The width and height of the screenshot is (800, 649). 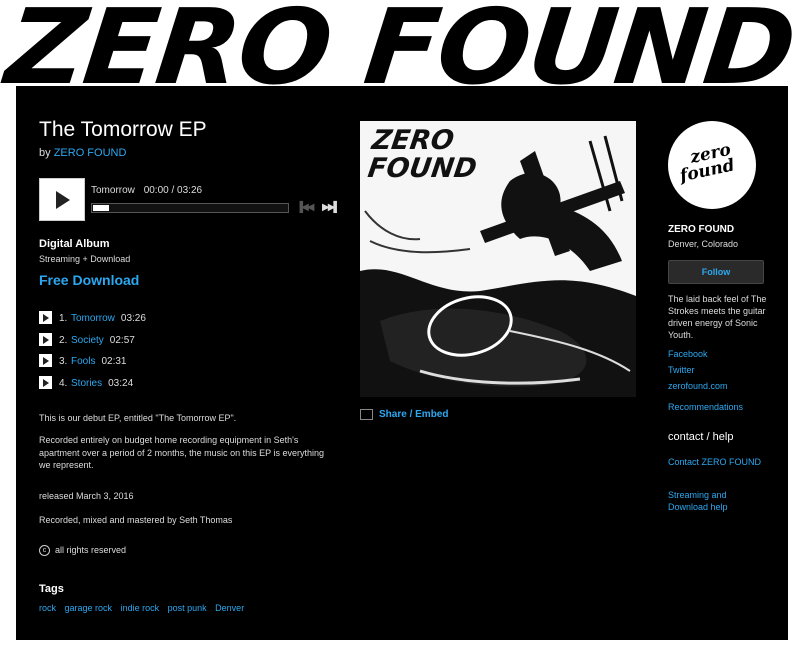 I want to click on artist-location: Denver, Colorado, so click(x=703, y=244).